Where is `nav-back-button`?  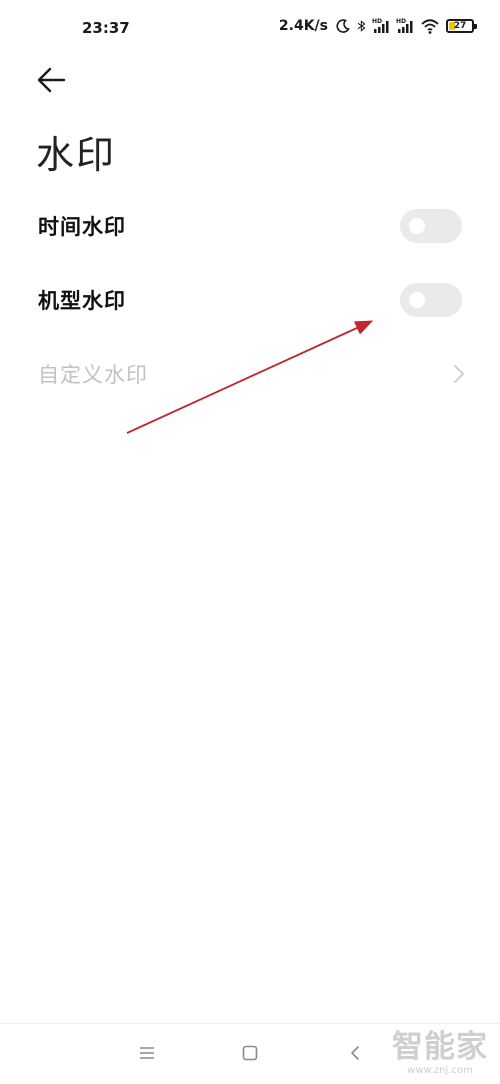
nav-back-button is located at coordinates (355, 1053).